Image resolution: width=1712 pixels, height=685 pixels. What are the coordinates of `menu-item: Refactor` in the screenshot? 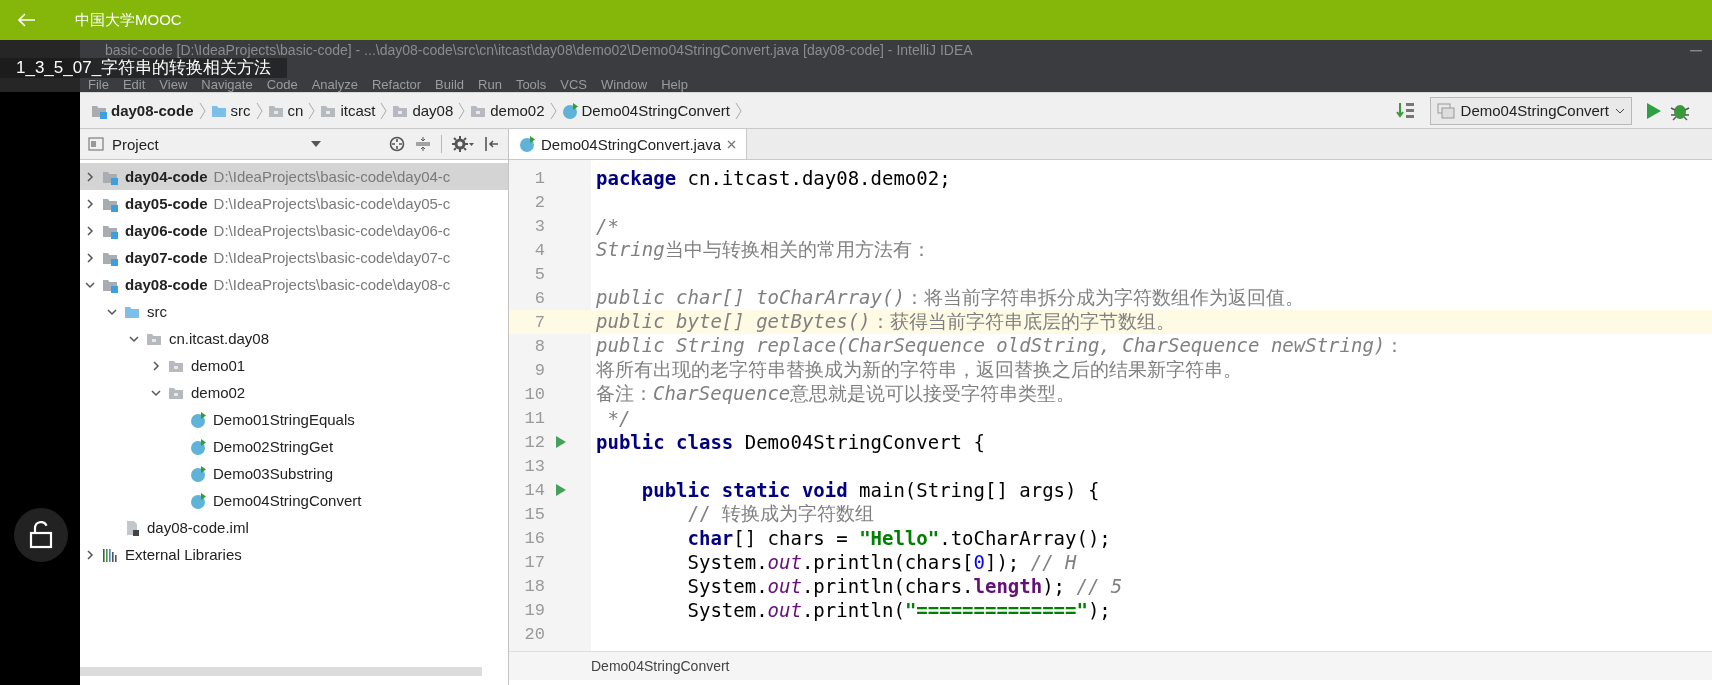 It's located at (396, 85).